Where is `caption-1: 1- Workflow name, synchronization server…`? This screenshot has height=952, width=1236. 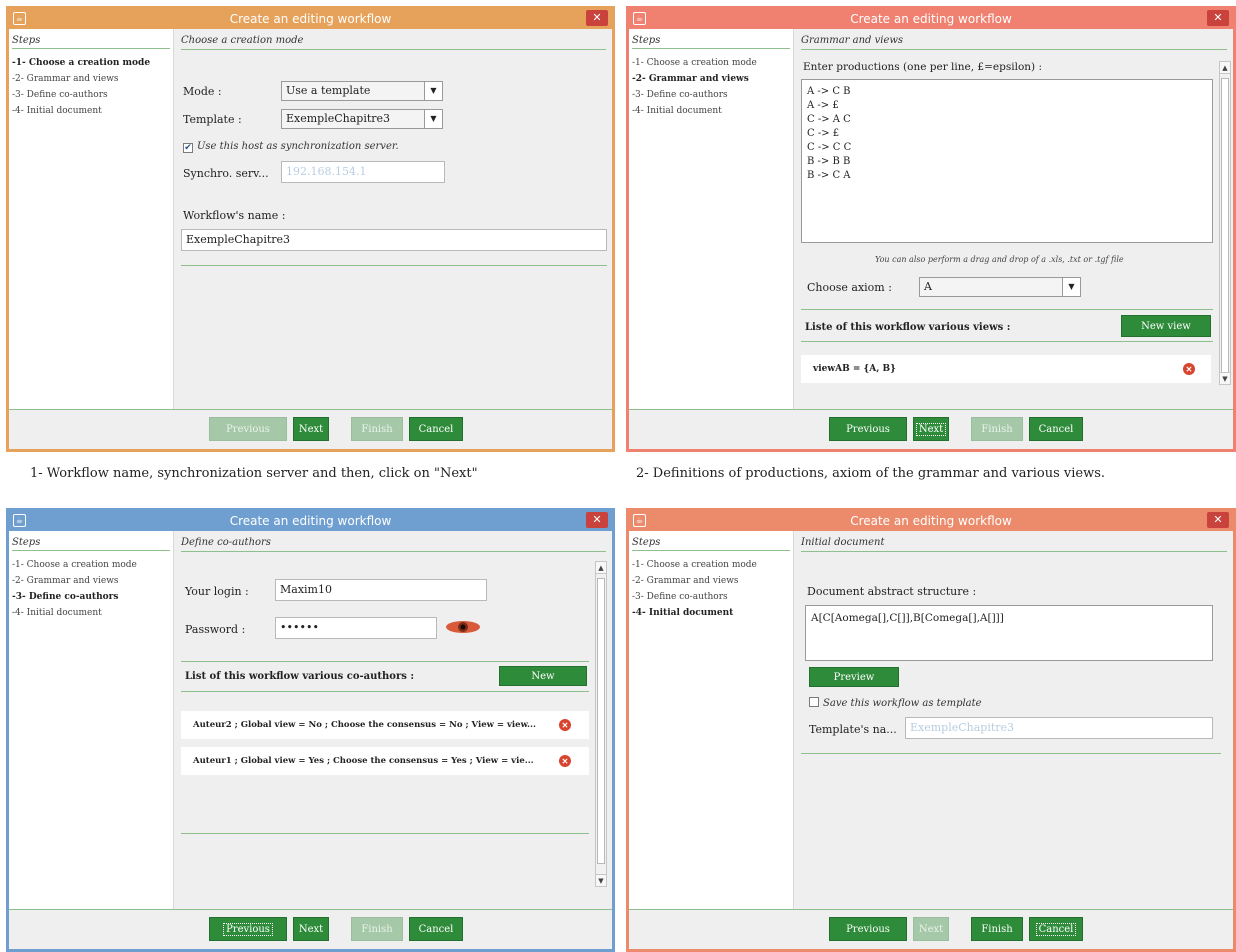
caption-1: 1- Workflow name, synchronization server… is located at coordinates (254, 473).